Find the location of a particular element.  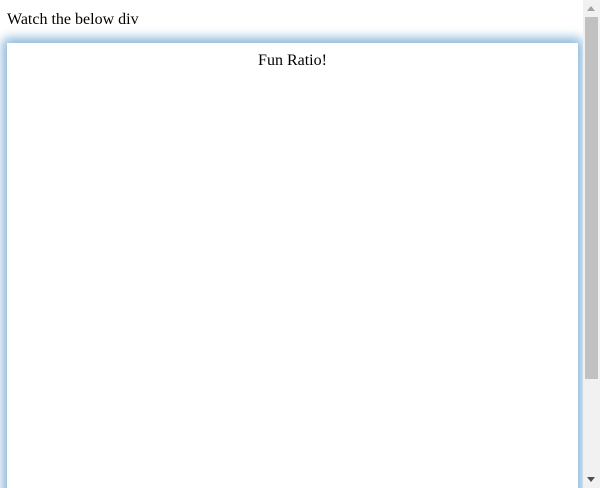

vertical-scrollbar is located at coordinates (591, 244).